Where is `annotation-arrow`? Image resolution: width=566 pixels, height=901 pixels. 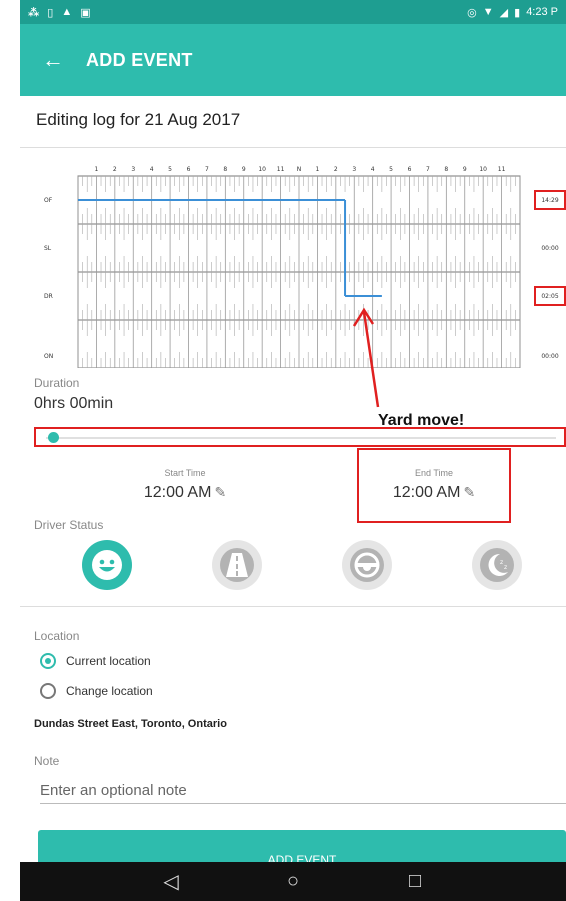
annotation-arrow is located at coordinates (366, 357).